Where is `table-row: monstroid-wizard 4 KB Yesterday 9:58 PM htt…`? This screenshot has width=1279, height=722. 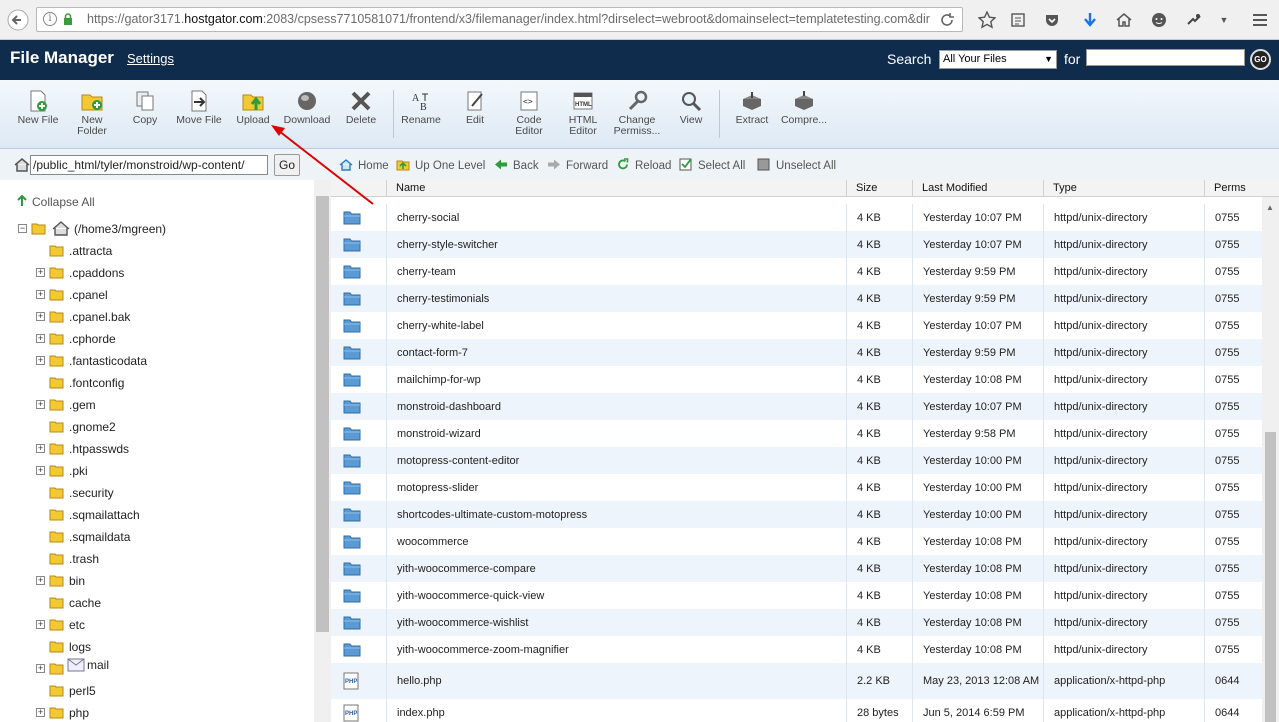 table-row: monstroid-wizard 4 KB Yesterday 9:58 PM htt… is located at coordinates (796, 433).